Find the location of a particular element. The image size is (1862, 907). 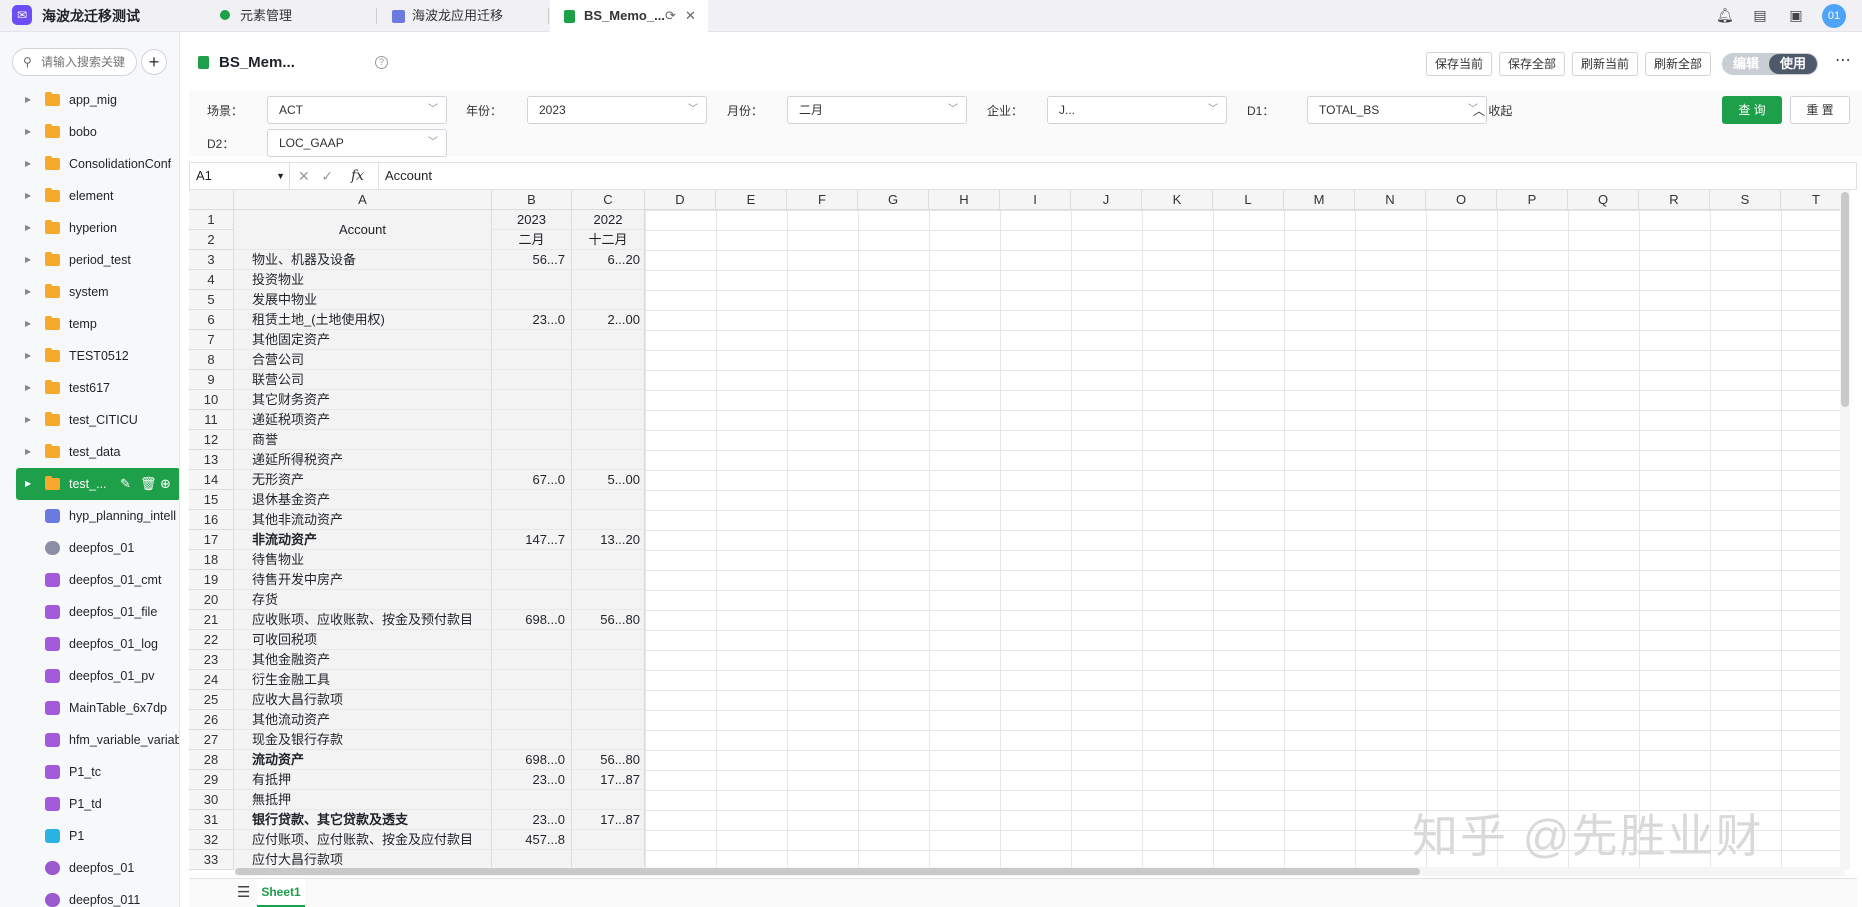

row-header: 23 is located at coordinates (211, 660).